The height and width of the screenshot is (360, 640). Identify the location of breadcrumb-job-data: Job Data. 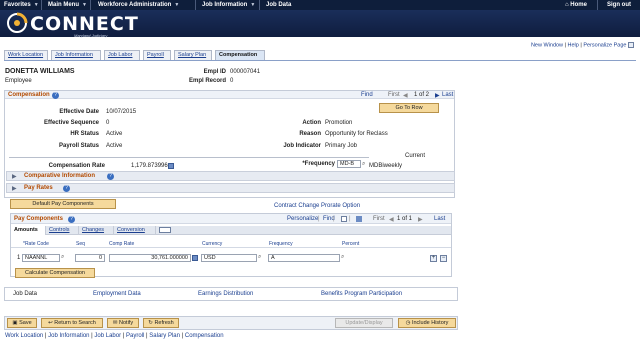
(278, 5).